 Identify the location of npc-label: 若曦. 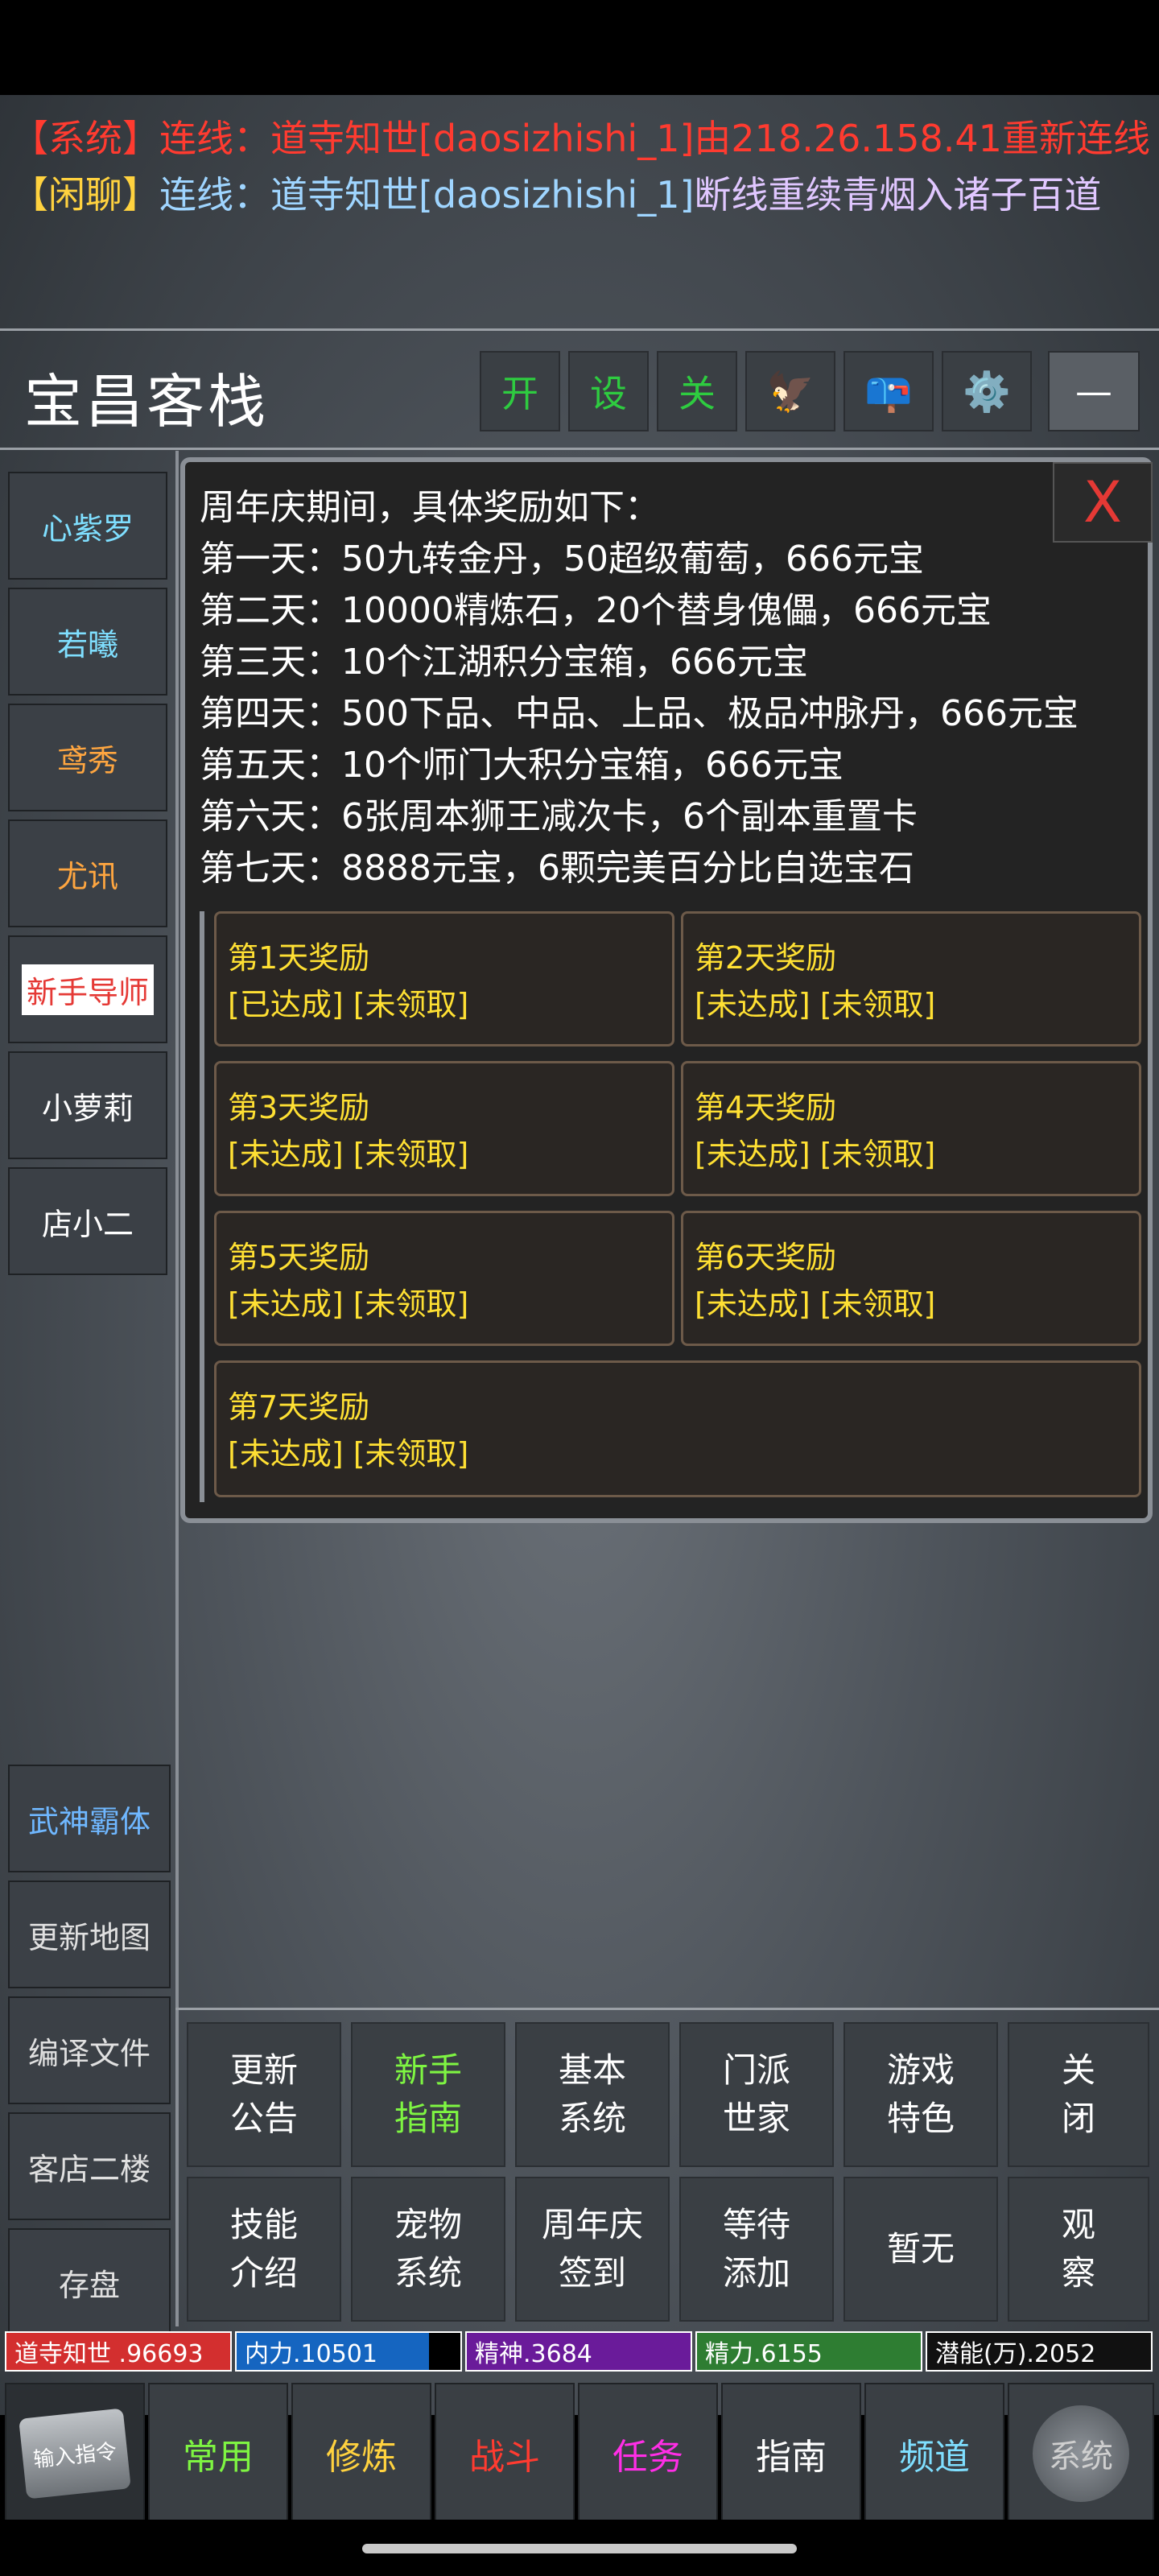
(87, 644).